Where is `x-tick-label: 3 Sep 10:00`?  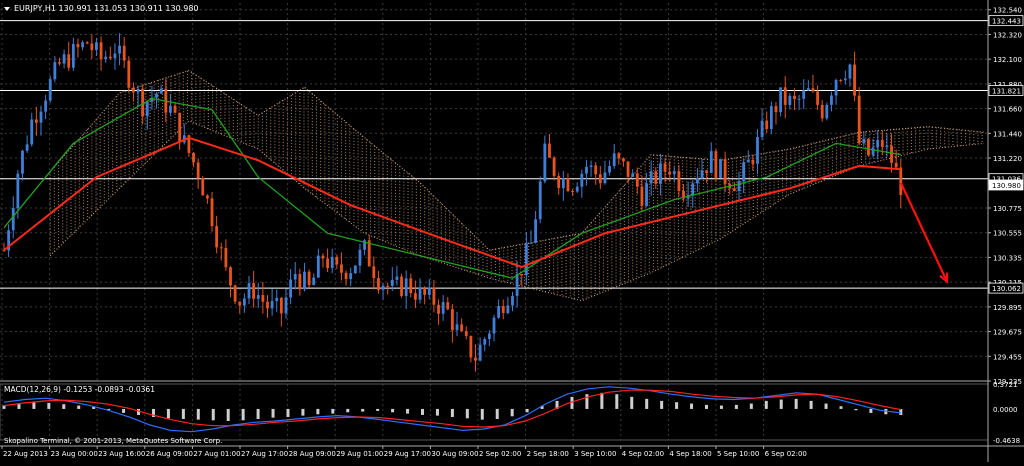 x-tick-label: 3 Sep 10:00 is located at coordinates (595, 454).